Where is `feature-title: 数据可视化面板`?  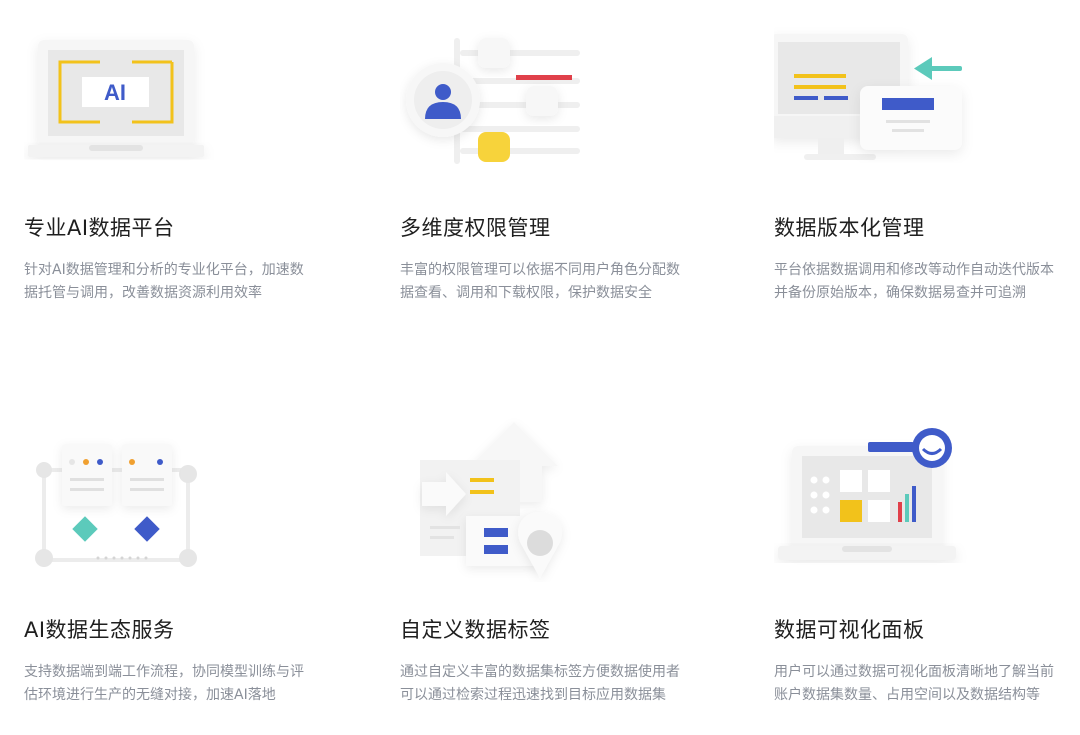 feature-title: 数据可视化面板 is located at coordinates (849, 630).